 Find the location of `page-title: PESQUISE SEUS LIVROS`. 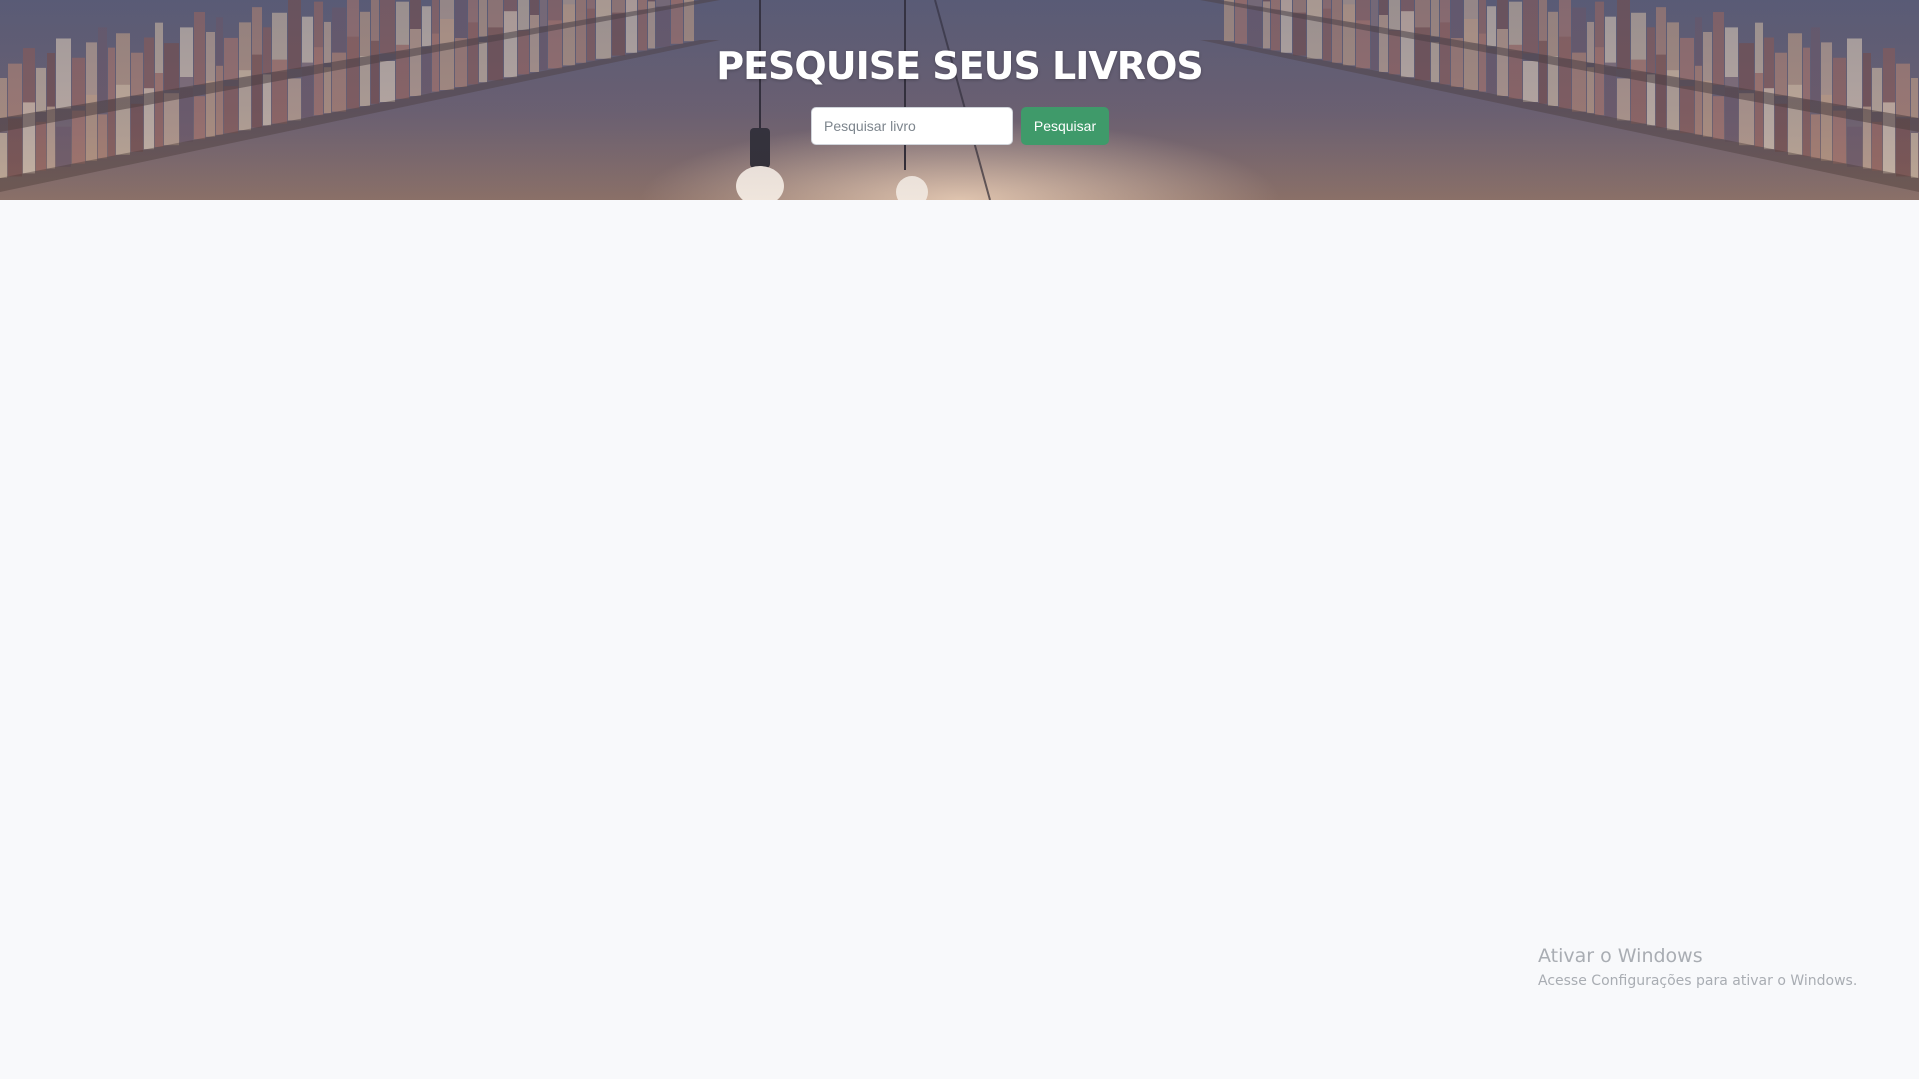

page-title: PESQUISE SEUS LIVROS is located at coordinates (960, 66).